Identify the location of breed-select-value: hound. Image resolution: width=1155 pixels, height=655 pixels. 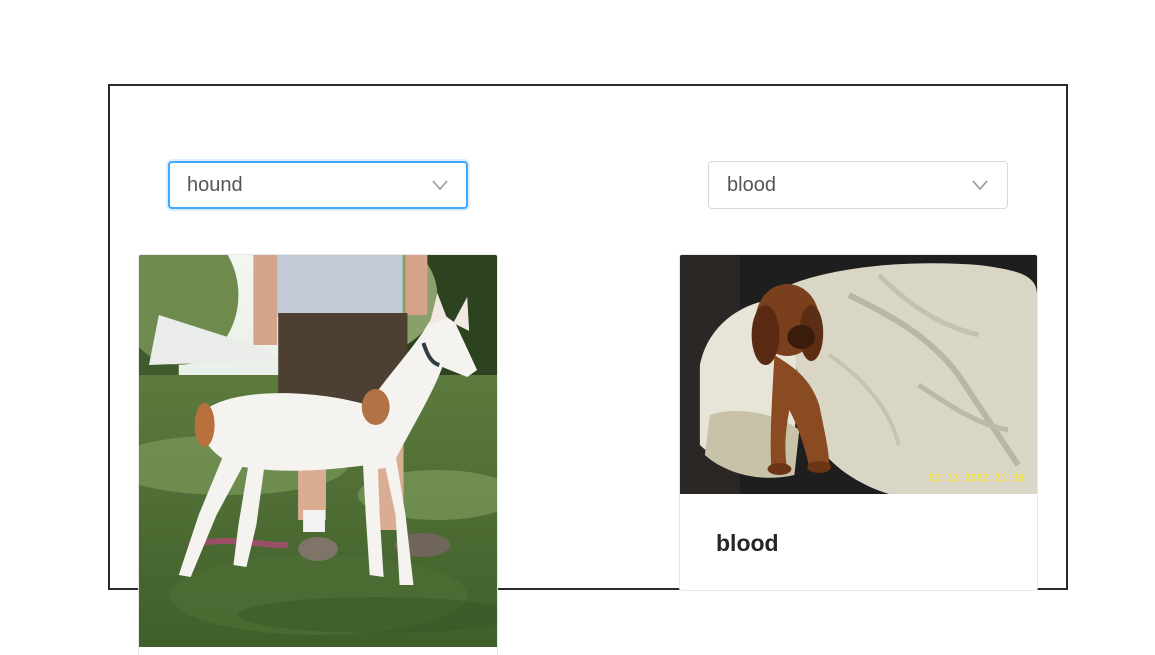
(215, 184).